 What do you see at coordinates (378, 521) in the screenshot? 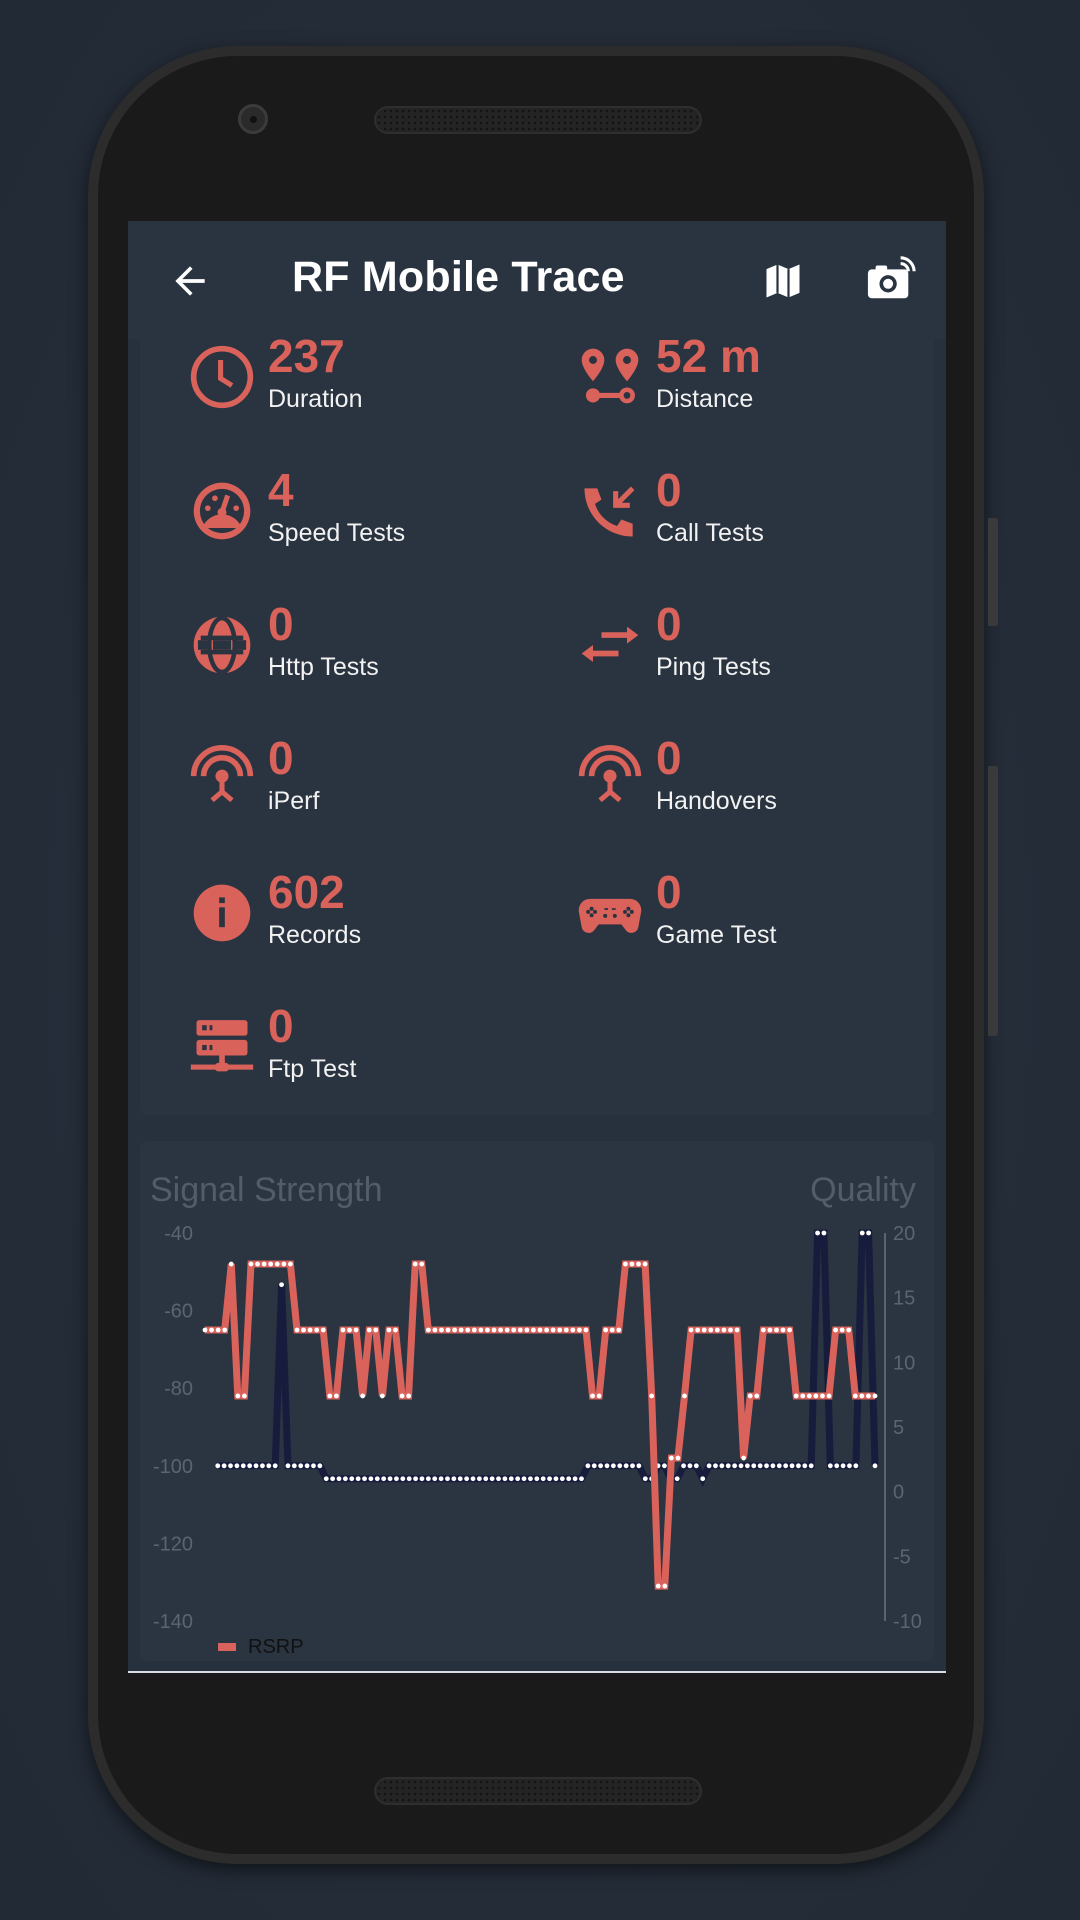
I see `stat-speed-tests: 4 Speed Tests` at bounding box center [378, 521].